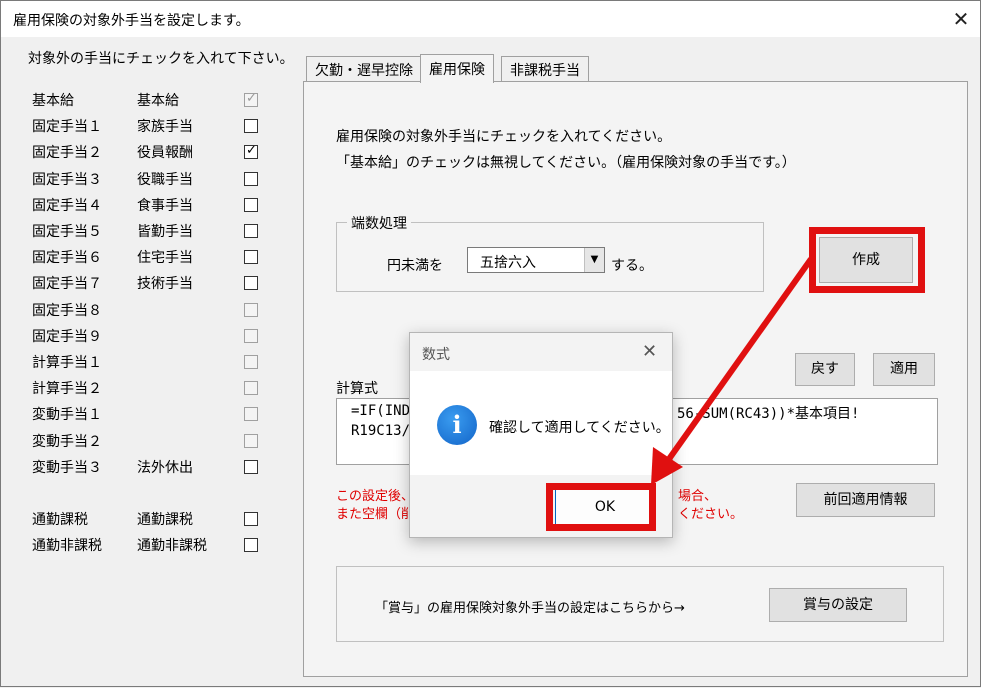  What do you see at coordinates (732, 371) in the screenshot?
I see `red-arrow-icon` at bounding box center [732, 371].